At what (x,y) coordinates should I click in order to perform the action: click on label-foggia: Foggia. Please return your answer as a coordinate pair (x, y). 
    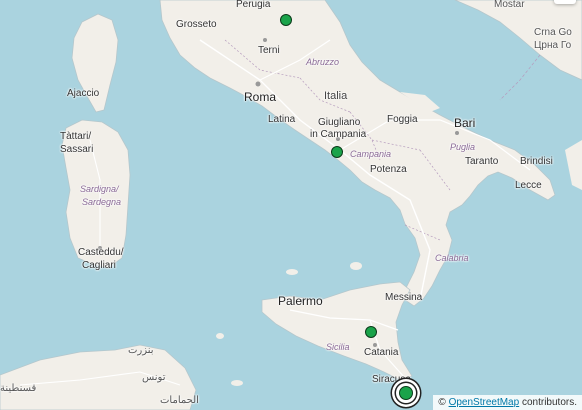
    Looking at the image, I should click on (402, 119).